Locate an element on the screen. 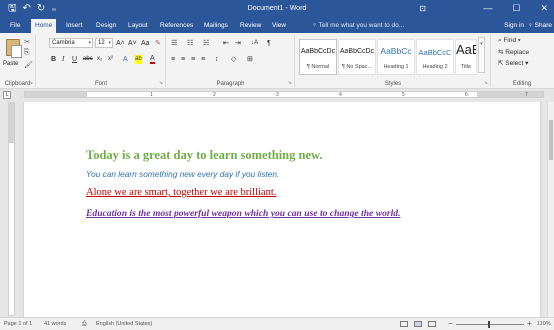 This screenshot has width=554, height=330. strikethrough-button: abc is located at coordinates (88, 59).